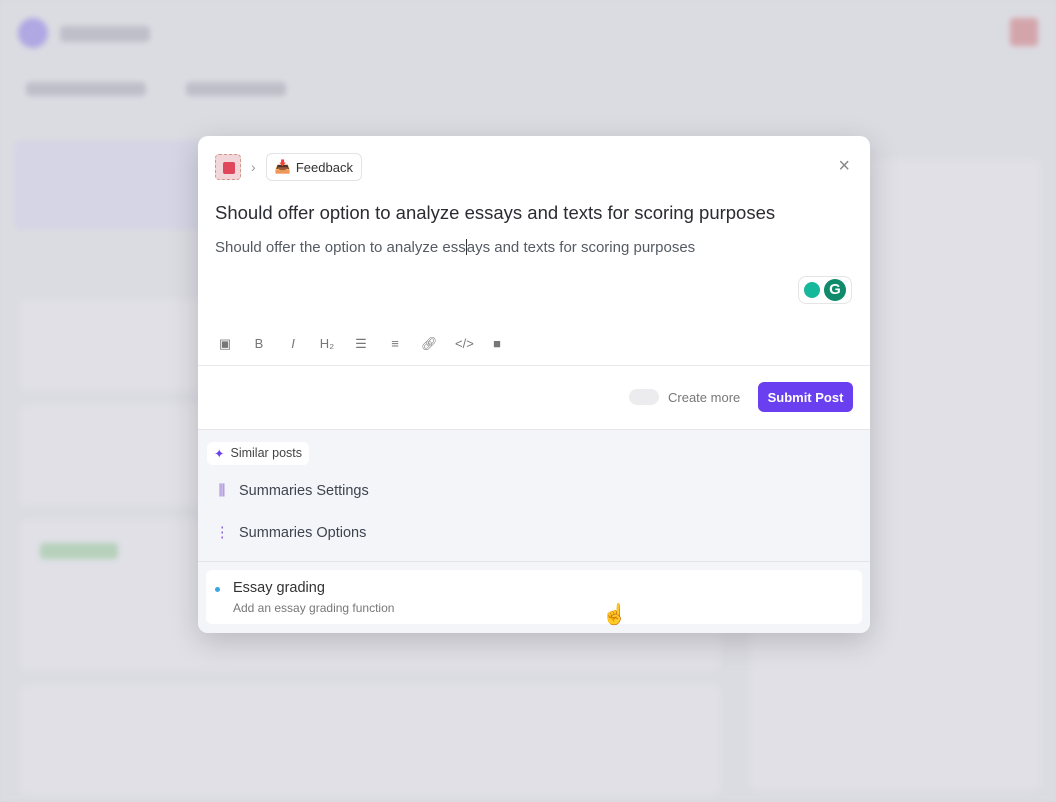  I want to click on workspace-logo, so click(228, 167).